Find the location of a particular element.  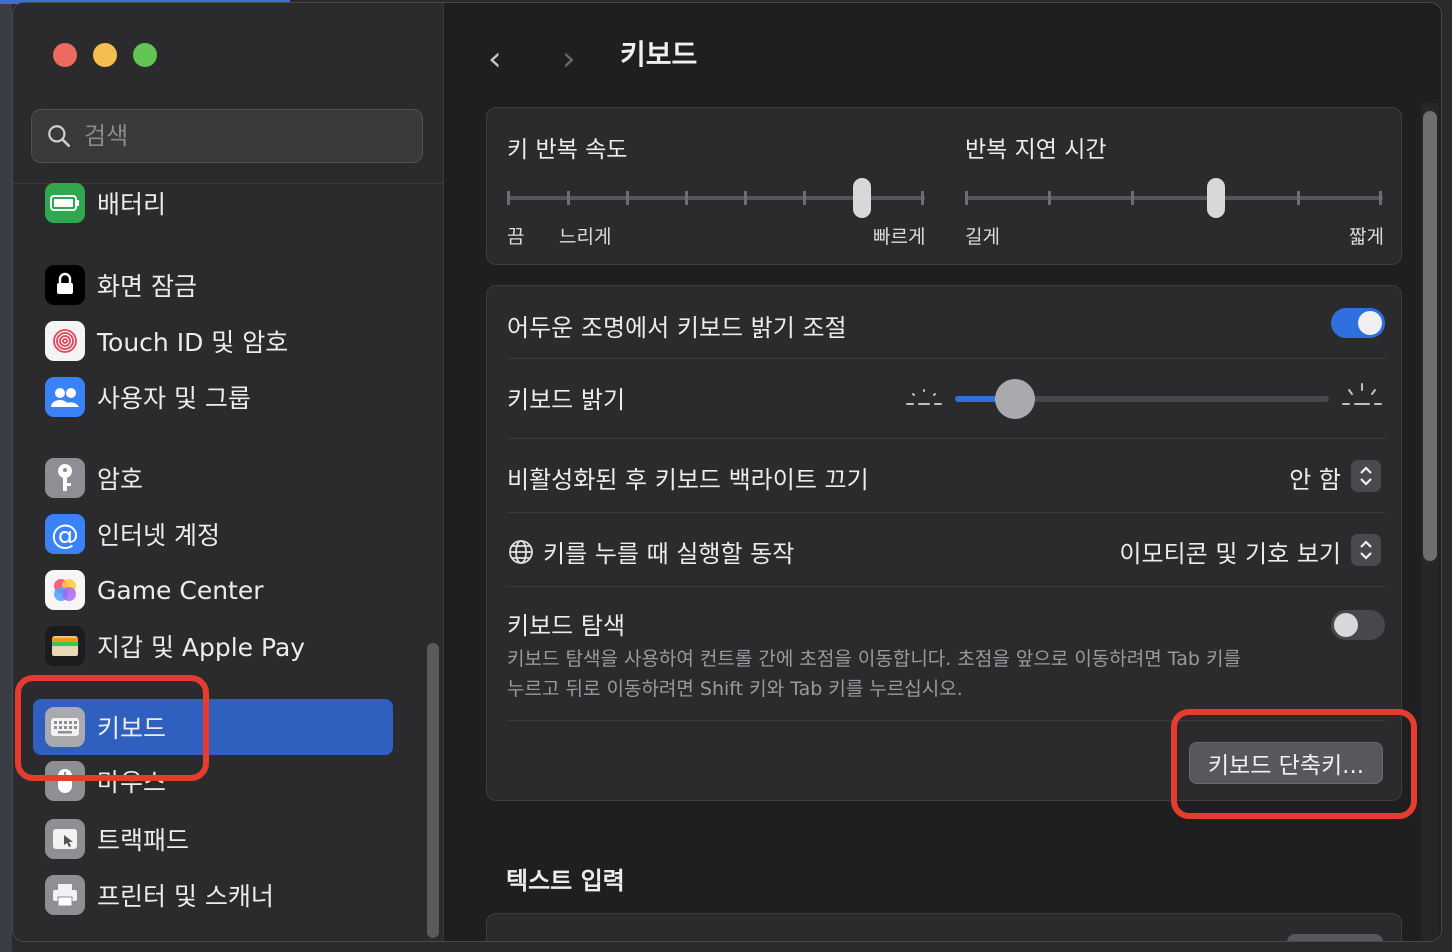

highlight-annotation-shortcuts is located at coordinates (1294, 764).